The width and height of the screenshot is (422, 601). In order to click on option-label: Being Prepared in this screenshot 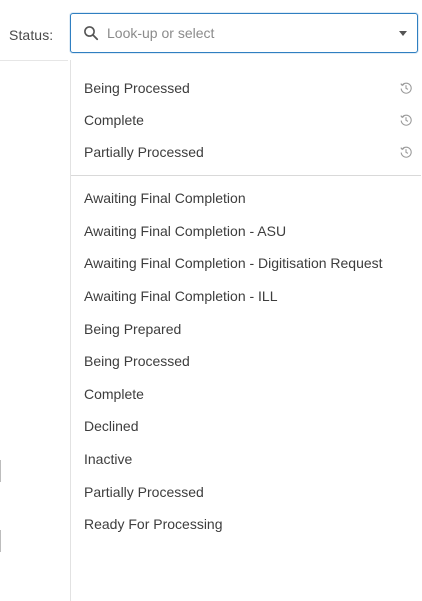, I will do `click(133, 328)`.